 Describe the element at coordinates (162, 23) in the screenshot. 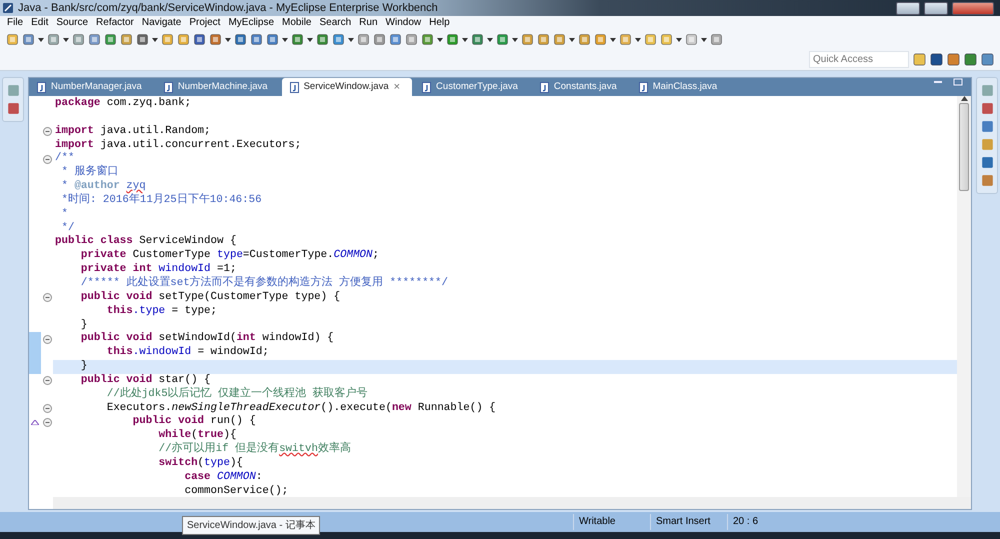

I see `menu-item: Navigate` at that location.